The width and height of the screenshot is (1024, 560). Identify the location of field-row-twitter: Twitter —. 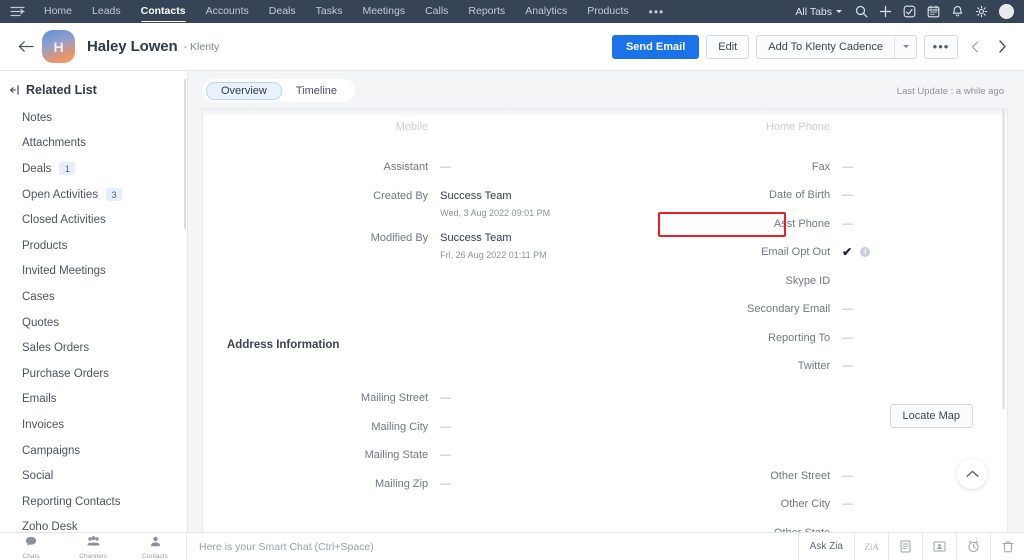
(806, 371).